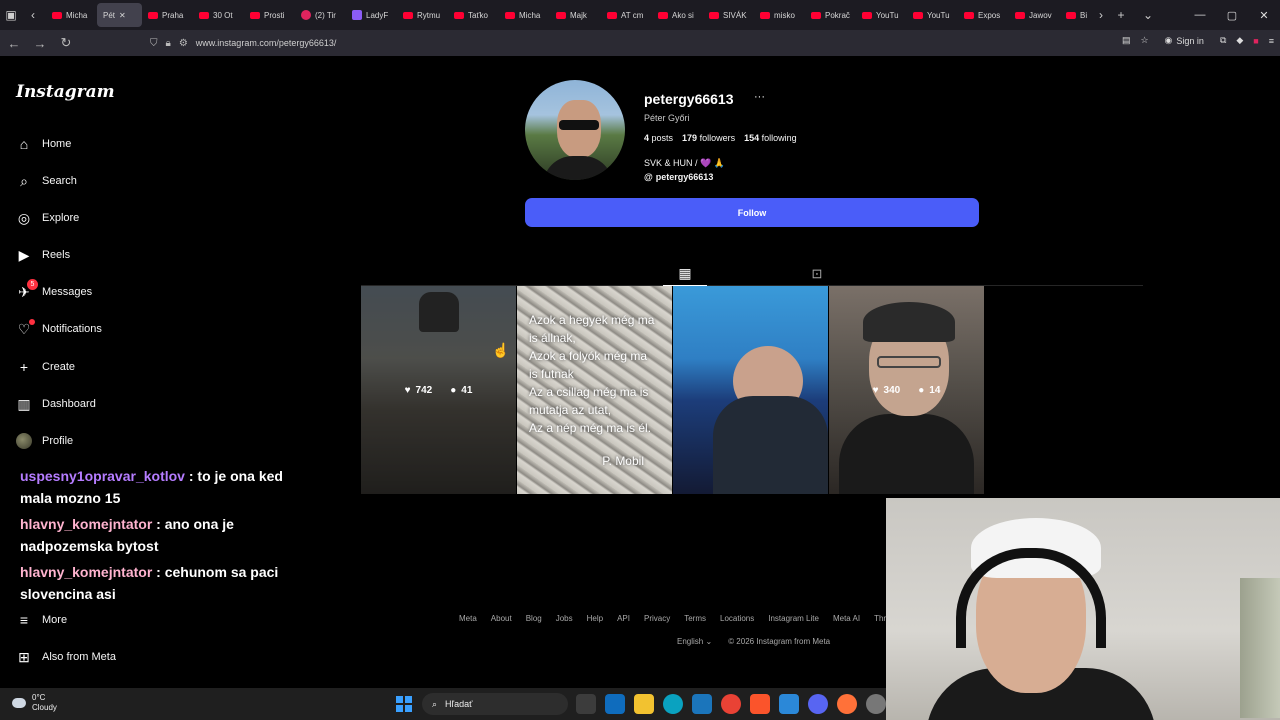 This screenshot has height=720, width=1280. I want to click on search-icon: ⌕, so click(435, 703).